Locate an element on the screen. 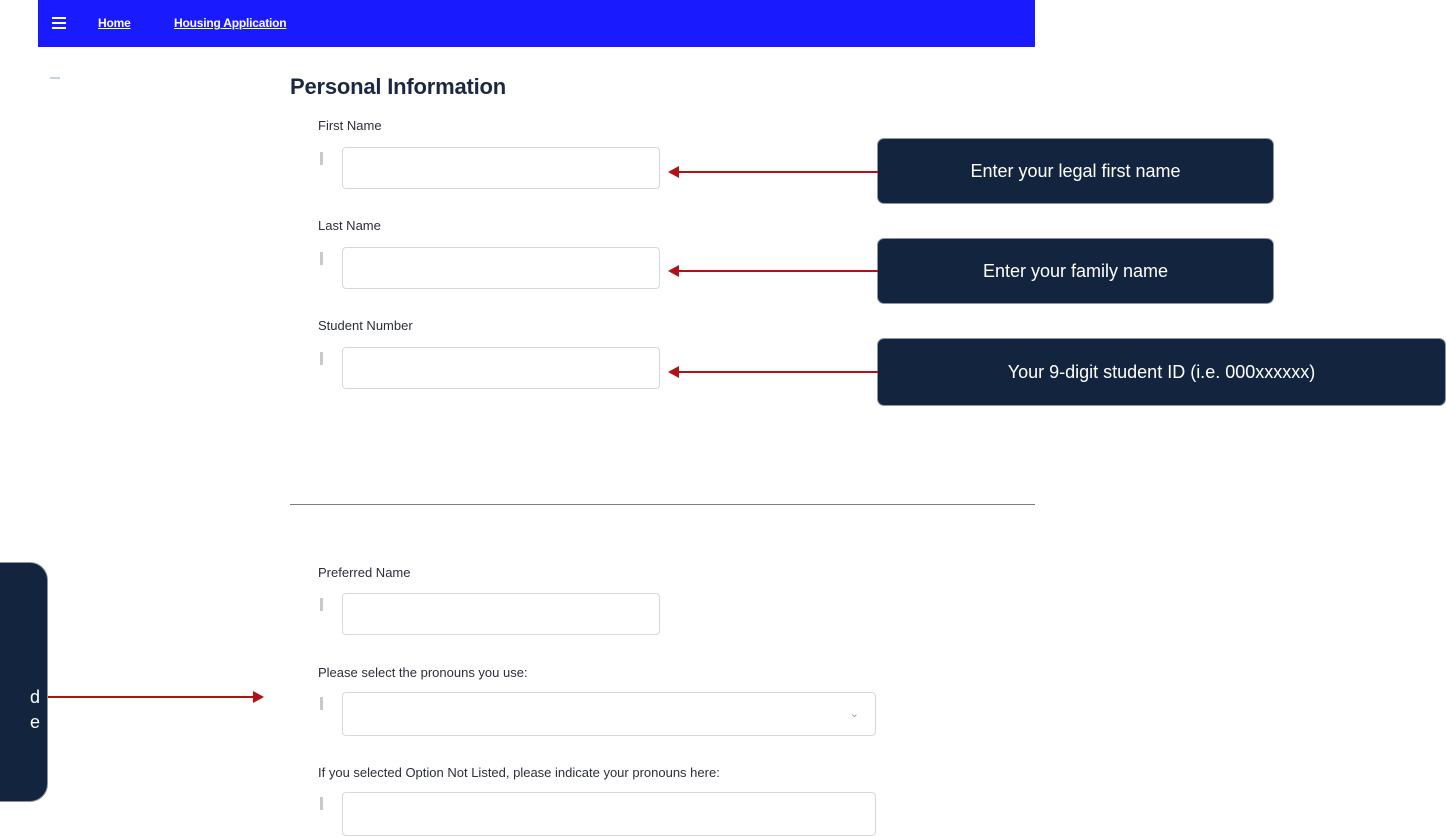  last-name-label: Last Name is located at coordinates (349, 225).